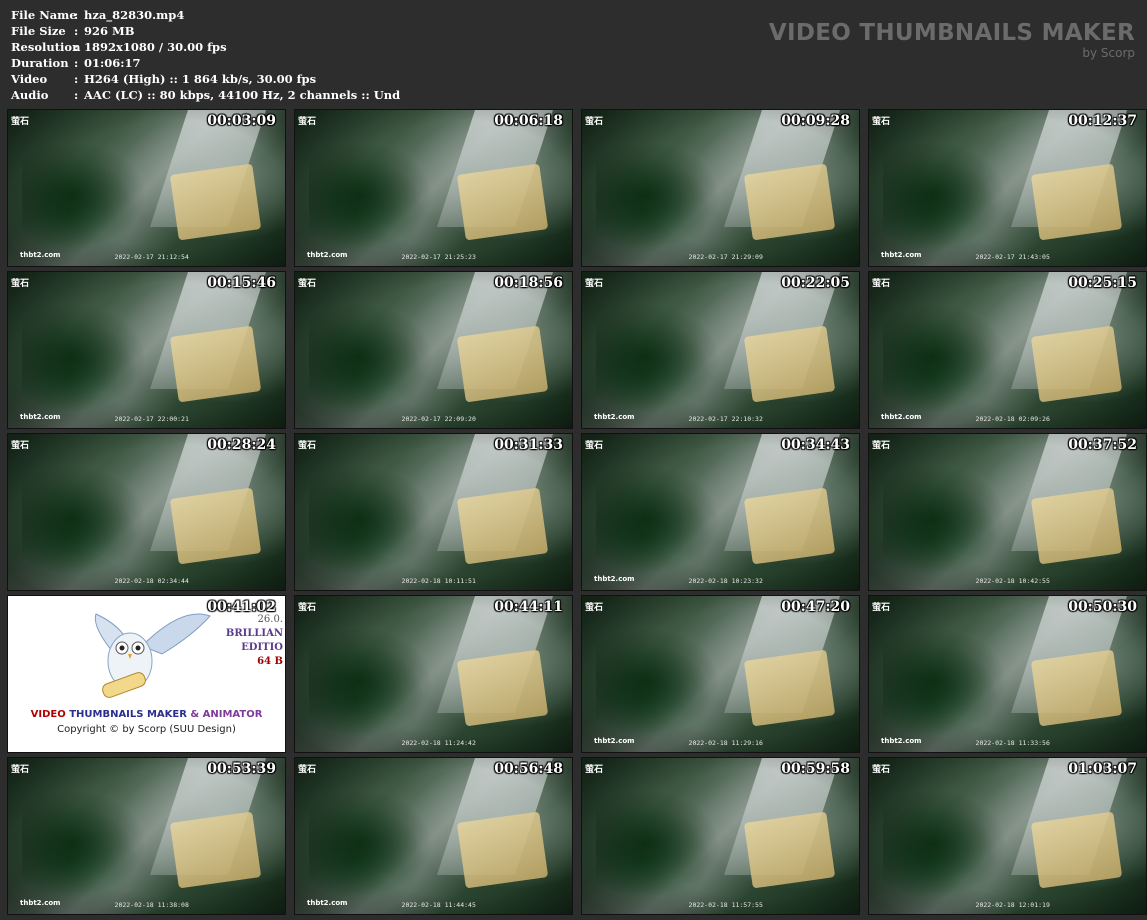 This screenshot has width=1147, height=920. Describe the element at coordinates (44, 15) in the screenshot. I see `info-key: File Name` at that location.